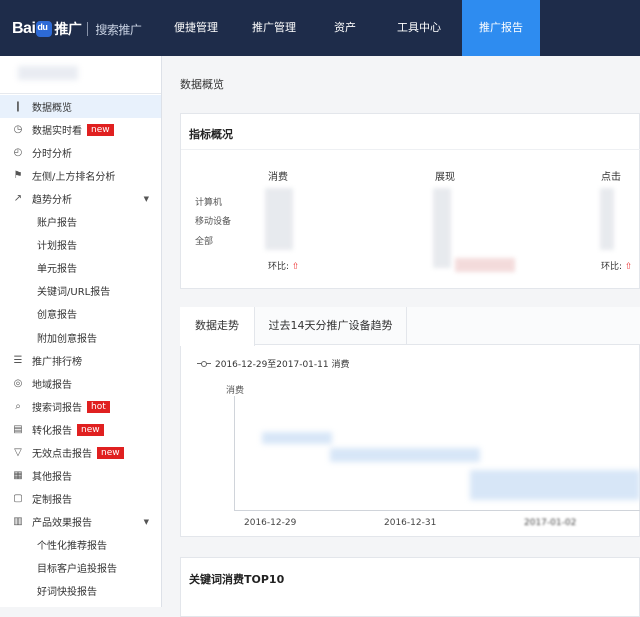 The image size is (640, 617). Describe the element at coordinates (80, 106) in the screenshot. I see `sidebar-item: ❙ 数据概览` at that location.